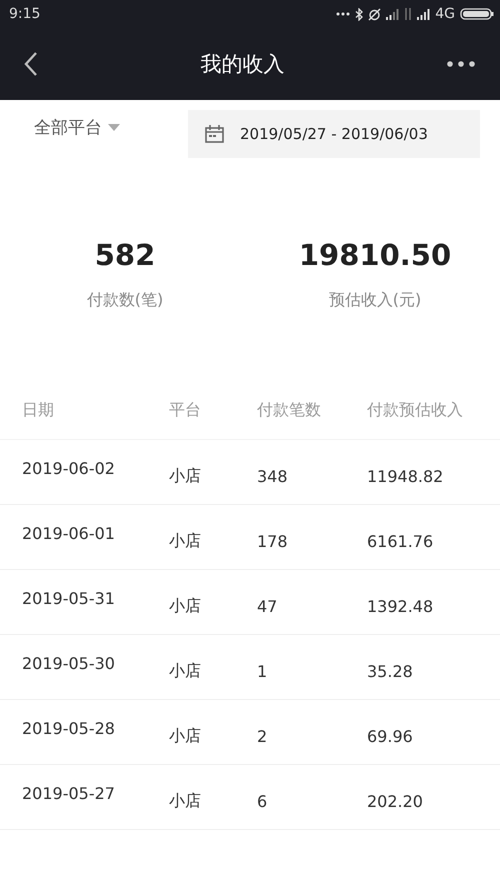 This screenshot has width=500, height=889. Describe the element at coordinates (69, 793) in the screenshot. I see `table-cell-text: 2019-05-27` at that location.